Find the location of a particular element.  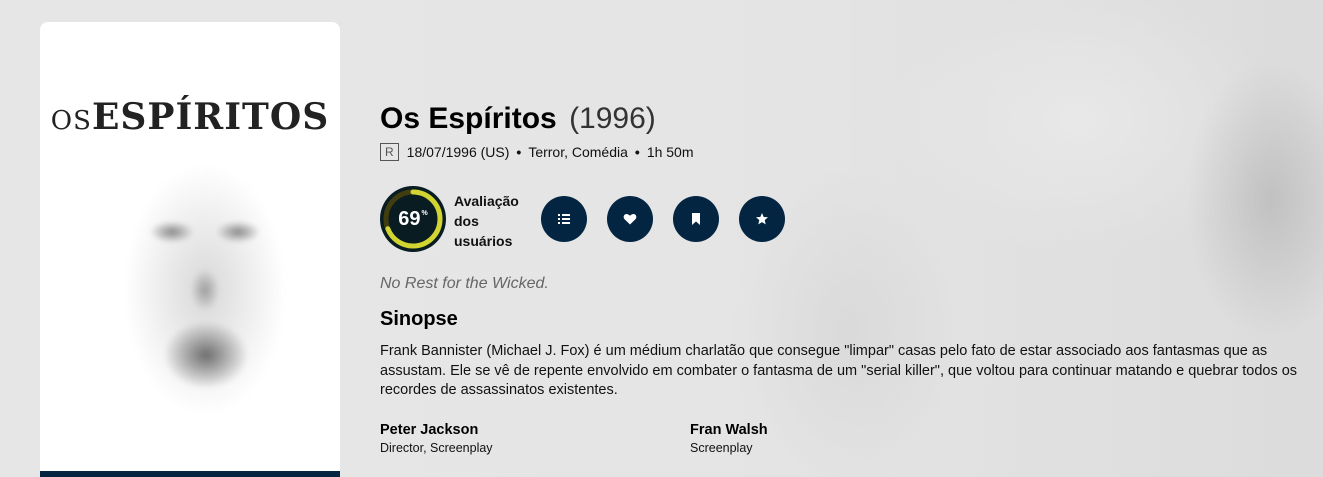

favorite-button is located at coordinates (630, 219).